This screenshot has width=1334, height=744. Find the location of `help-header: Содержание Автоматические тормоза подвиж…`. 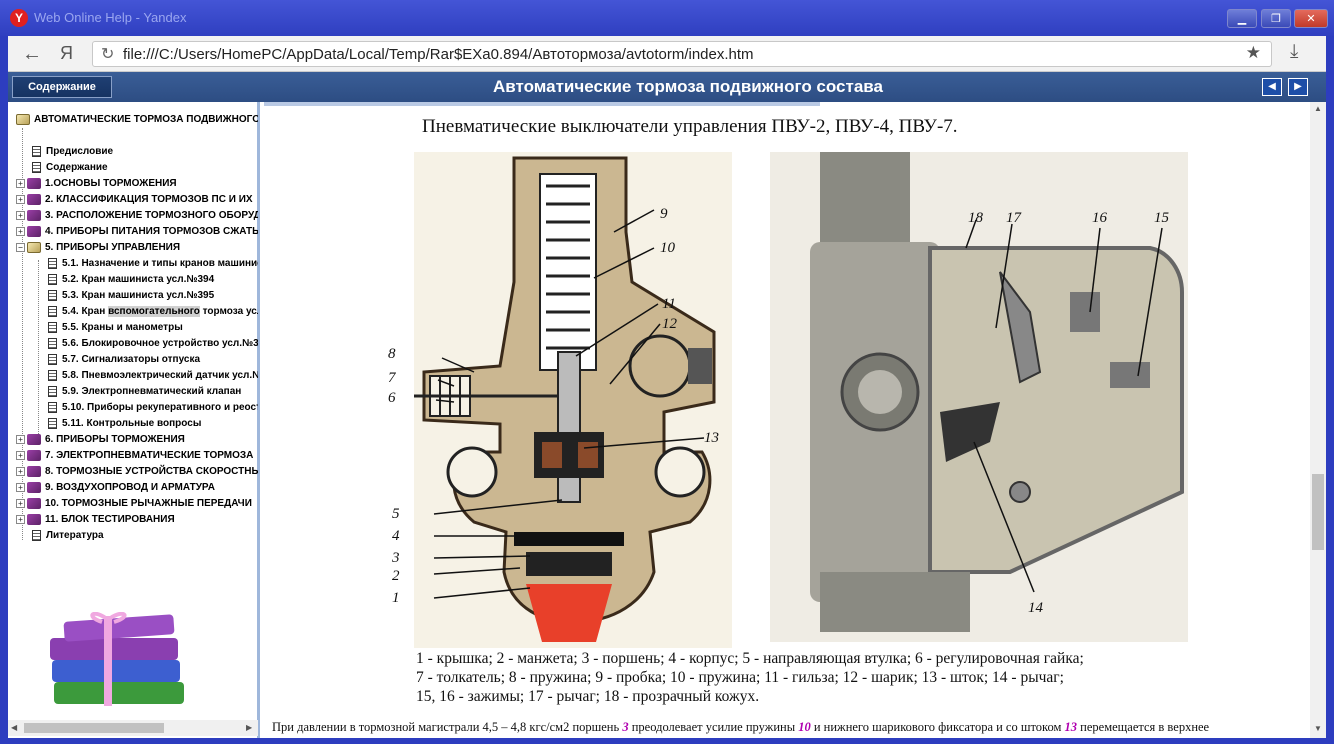

help-header: Содержание Автоматические тормоза подвиж… is located at coordinates (667, 87).